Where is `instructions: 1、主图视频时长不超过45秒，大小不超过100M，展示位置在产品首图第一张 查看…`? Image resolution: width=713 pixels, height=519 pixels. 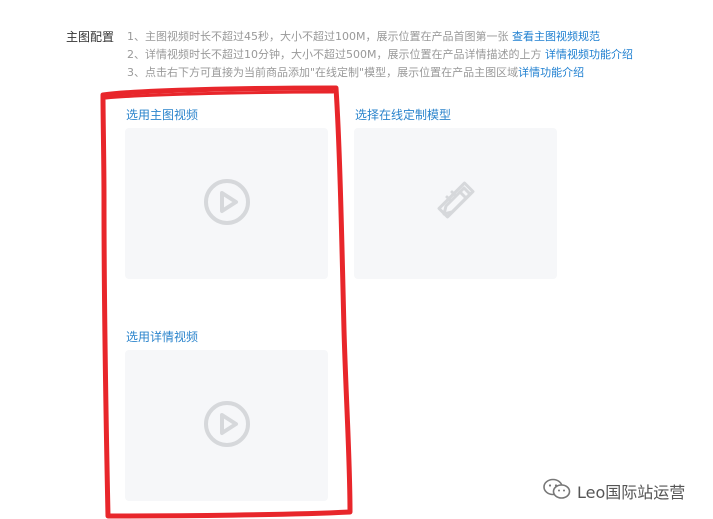 instructions: 1、主图视频时长不超过45秒，大小不超过100M，展示位置在产品首图第一张 查看… is located at coordinates (380, 55).